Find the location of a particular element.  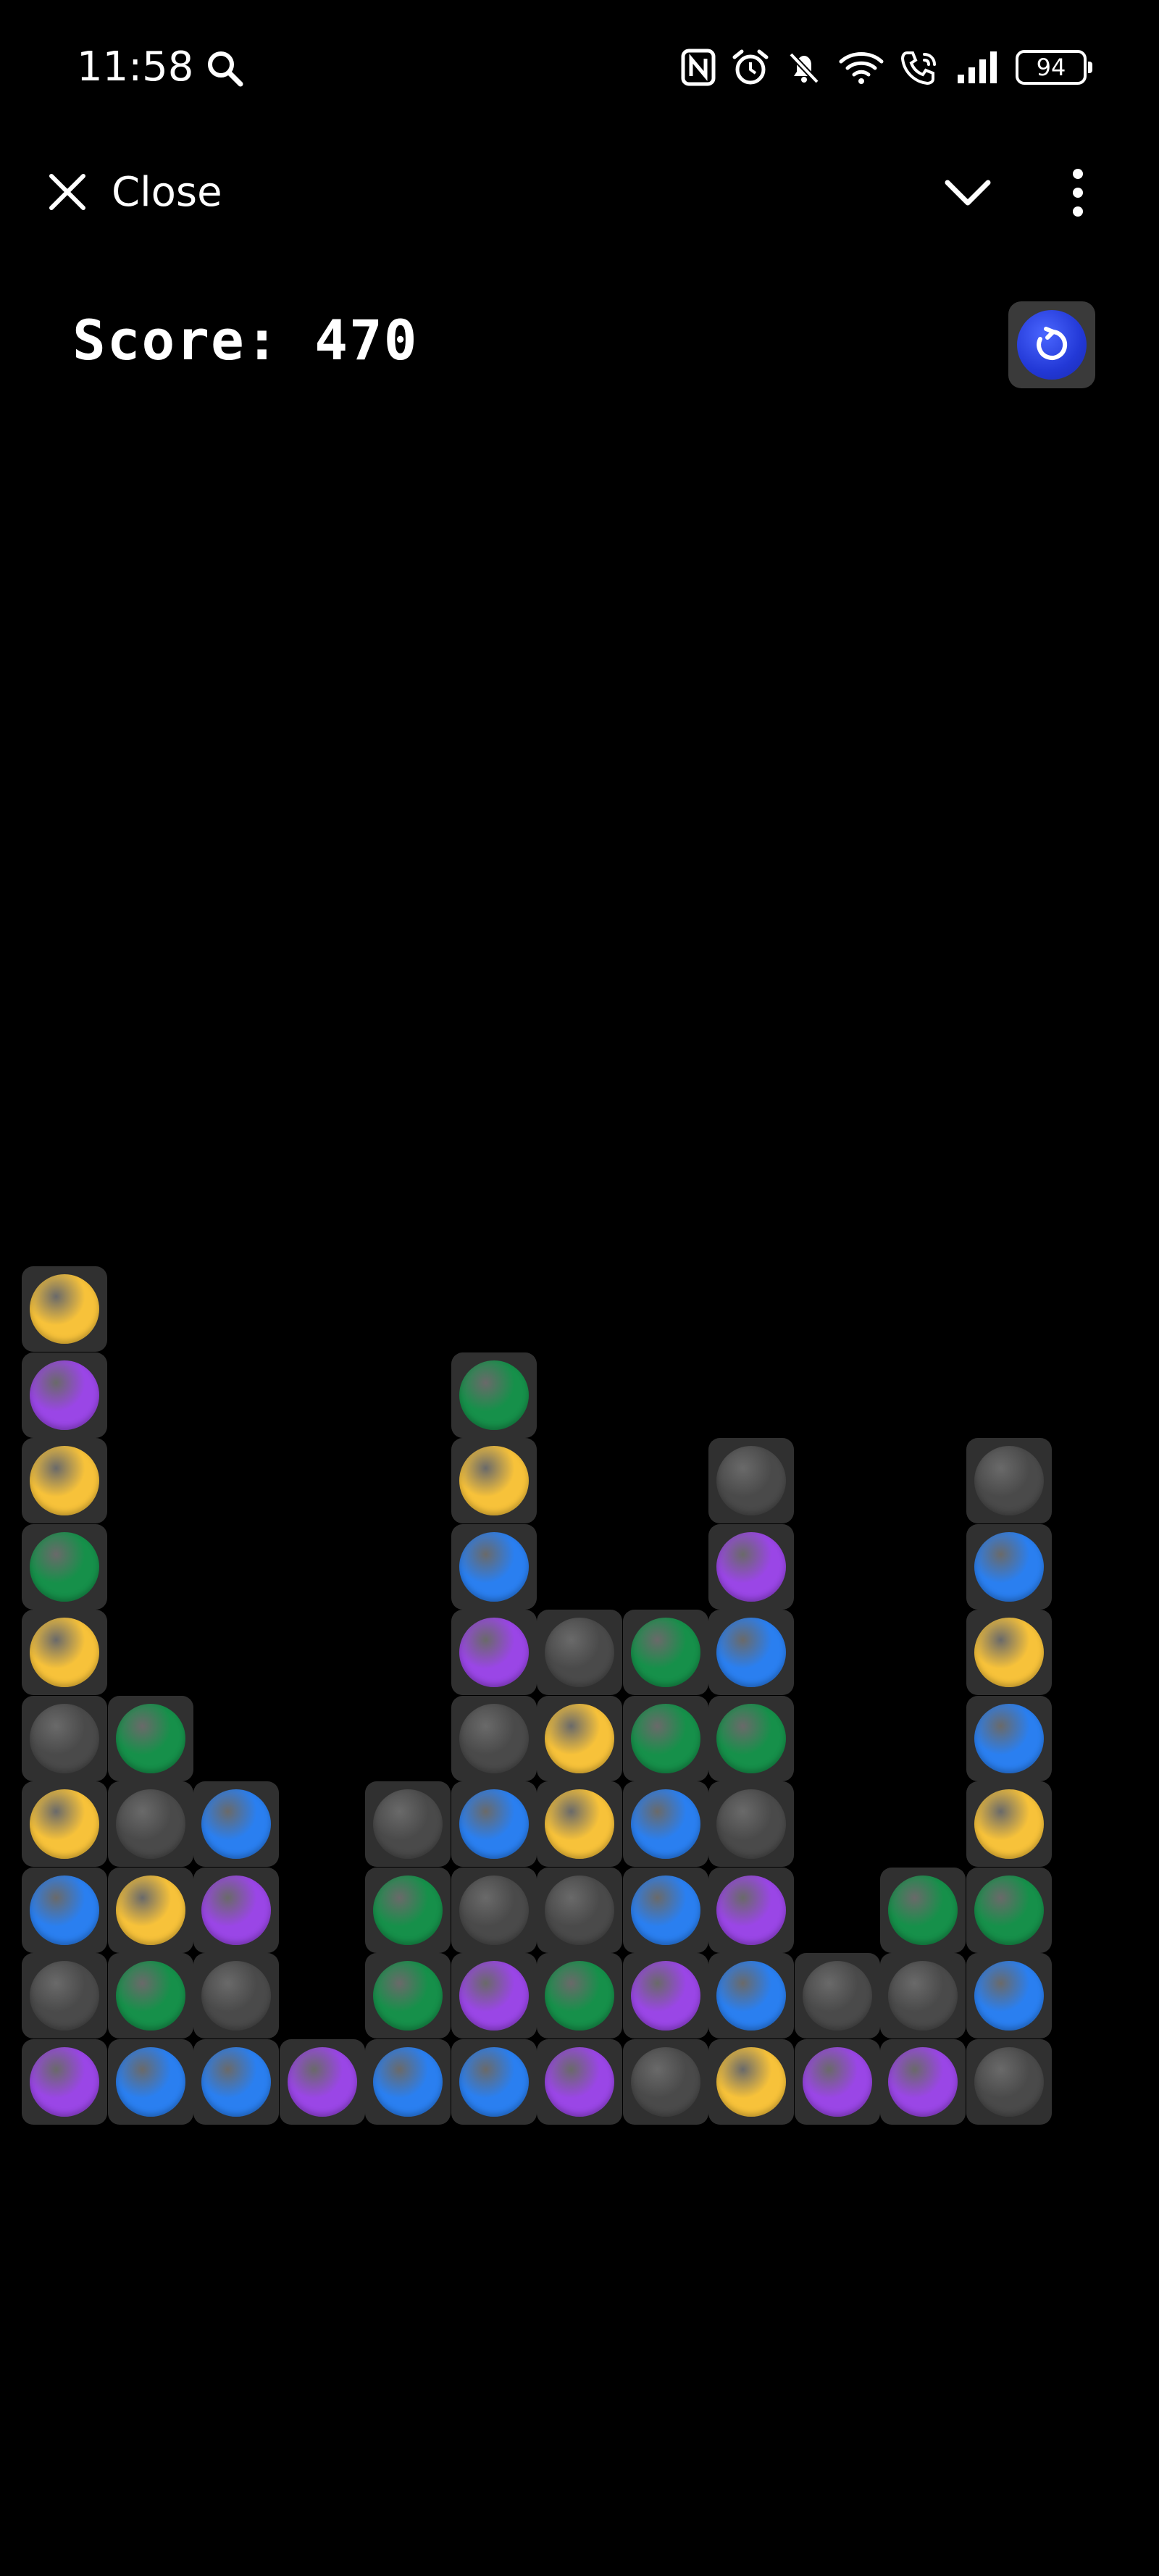

signal-icon is located at coordinates (978, 67).